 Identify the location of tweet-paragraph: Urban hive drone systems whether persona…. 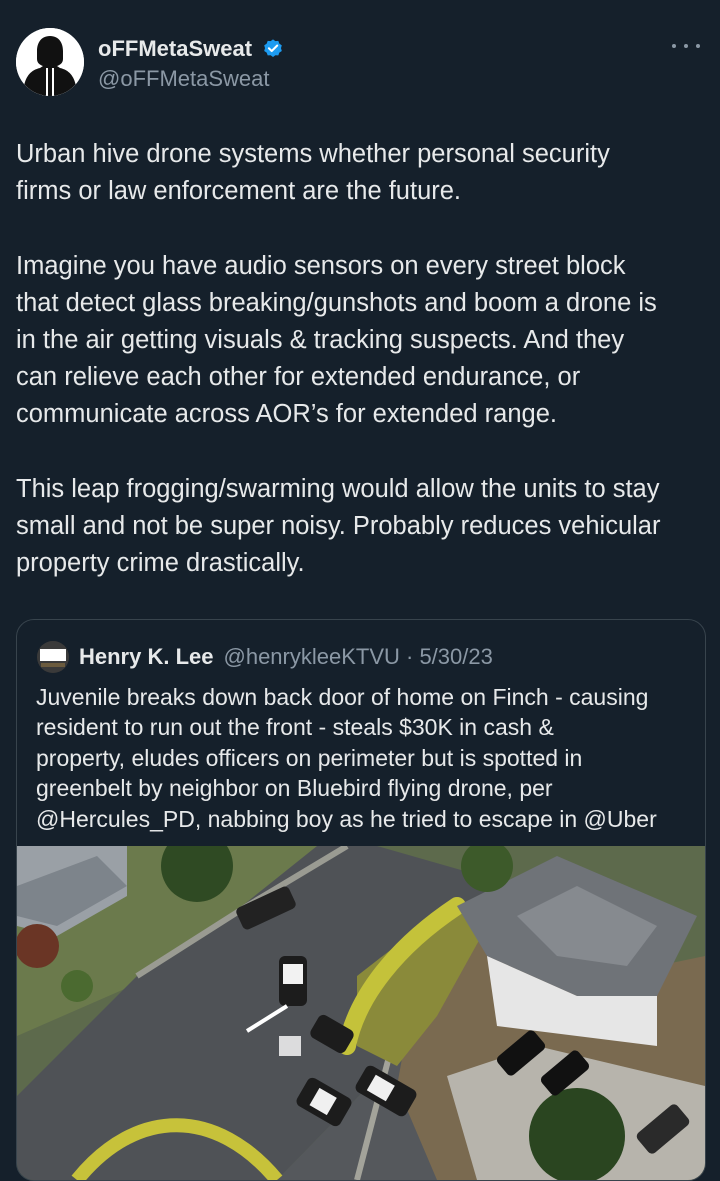
(364, 173).